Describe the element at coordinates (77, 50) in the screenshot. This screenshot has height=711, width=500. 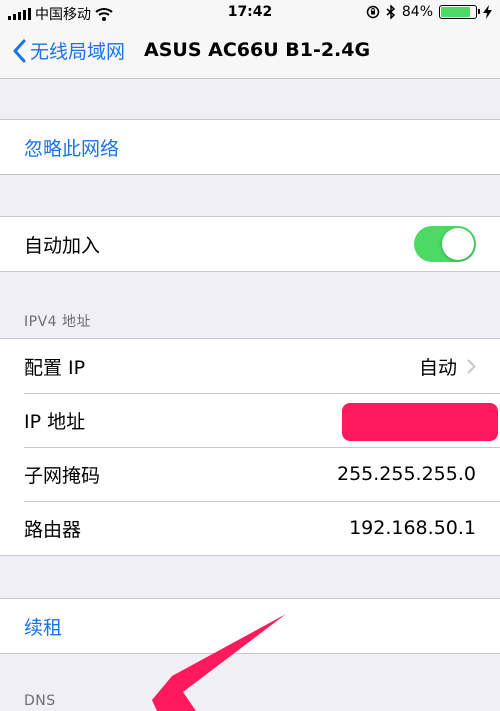
I see `back-label: 无线局域网` at that location.